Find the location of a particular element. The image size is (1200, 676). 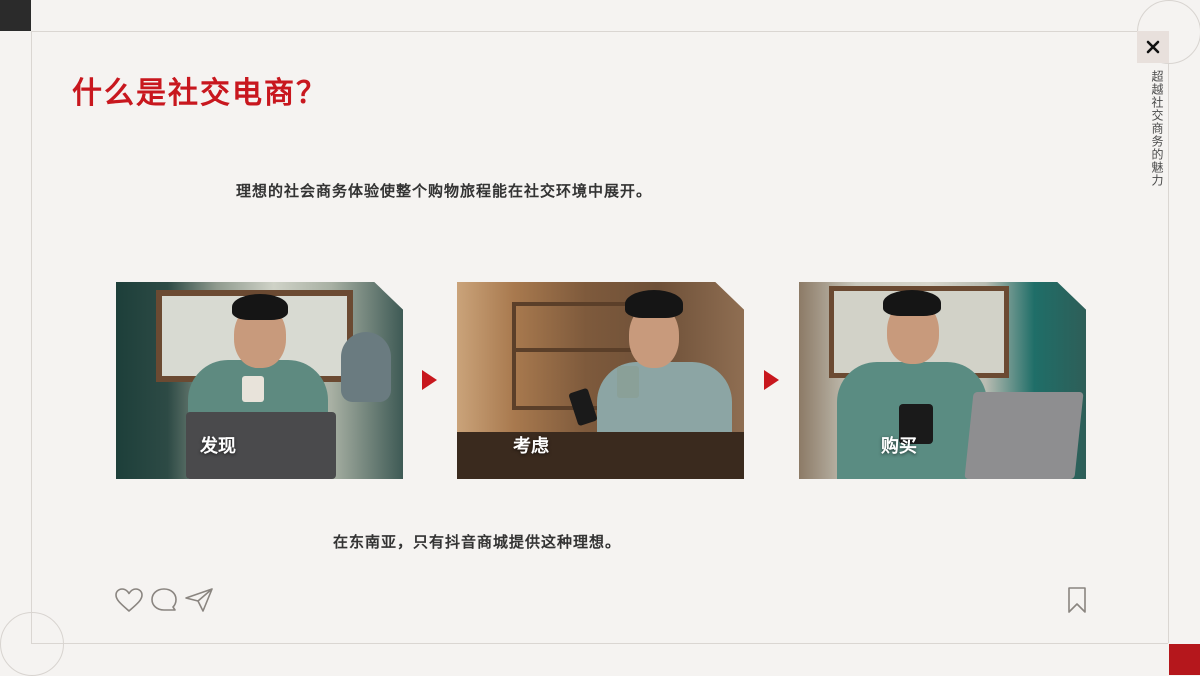

corner-block-red is located at coordinates (1184, 659).